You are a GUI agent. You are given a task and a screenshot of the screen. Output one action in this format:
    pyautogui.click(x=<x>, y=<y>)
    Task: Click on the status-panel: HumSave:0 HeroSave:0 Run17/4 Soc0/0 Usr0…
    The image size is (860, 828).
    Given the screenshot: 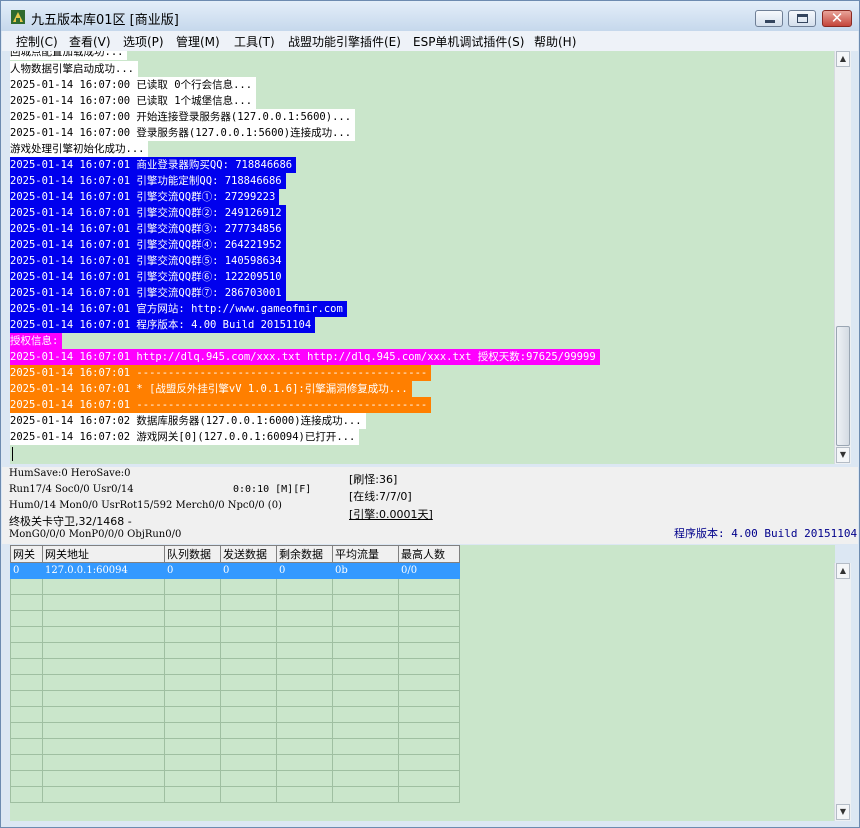 What is the action you would take?
    pyautogui.click(x=430, y=505)
    